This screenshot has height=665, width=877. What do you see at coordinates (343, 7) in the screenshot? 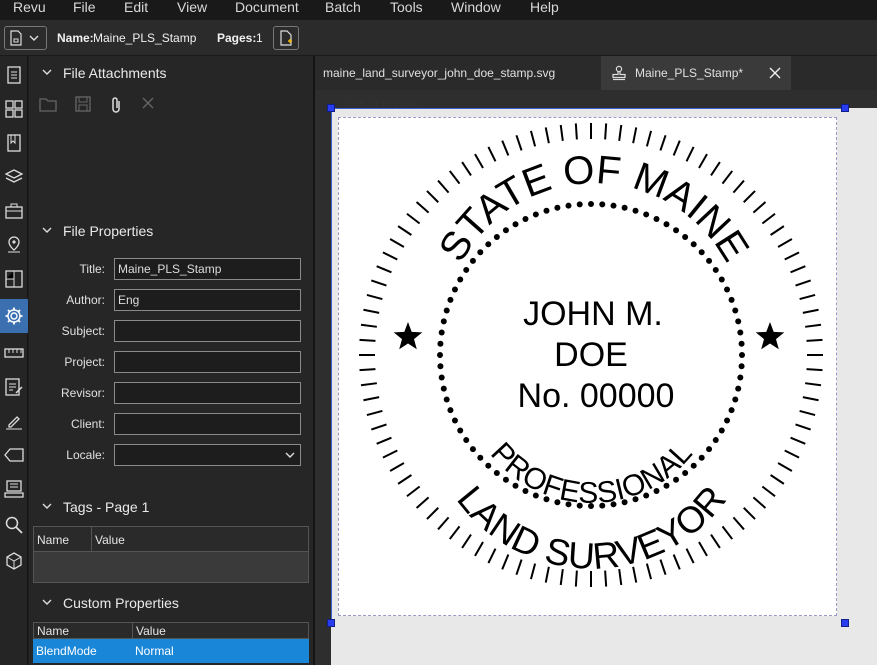
I see `menu-batch: Batch` at bounding box center [343, 7].